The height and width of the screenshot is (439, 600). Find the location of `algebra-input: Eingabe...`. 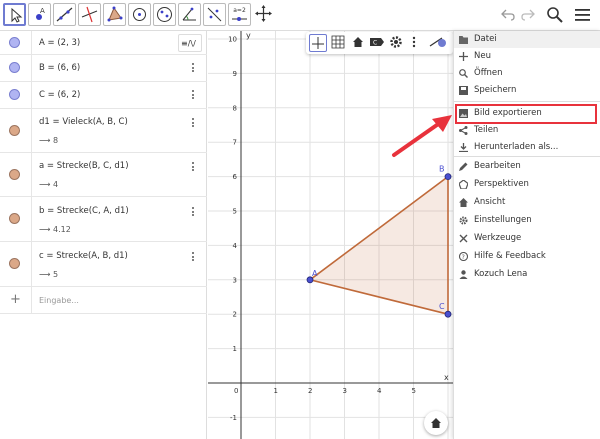

algebra-input: Eingabe... is located at coordinates (59, 300).